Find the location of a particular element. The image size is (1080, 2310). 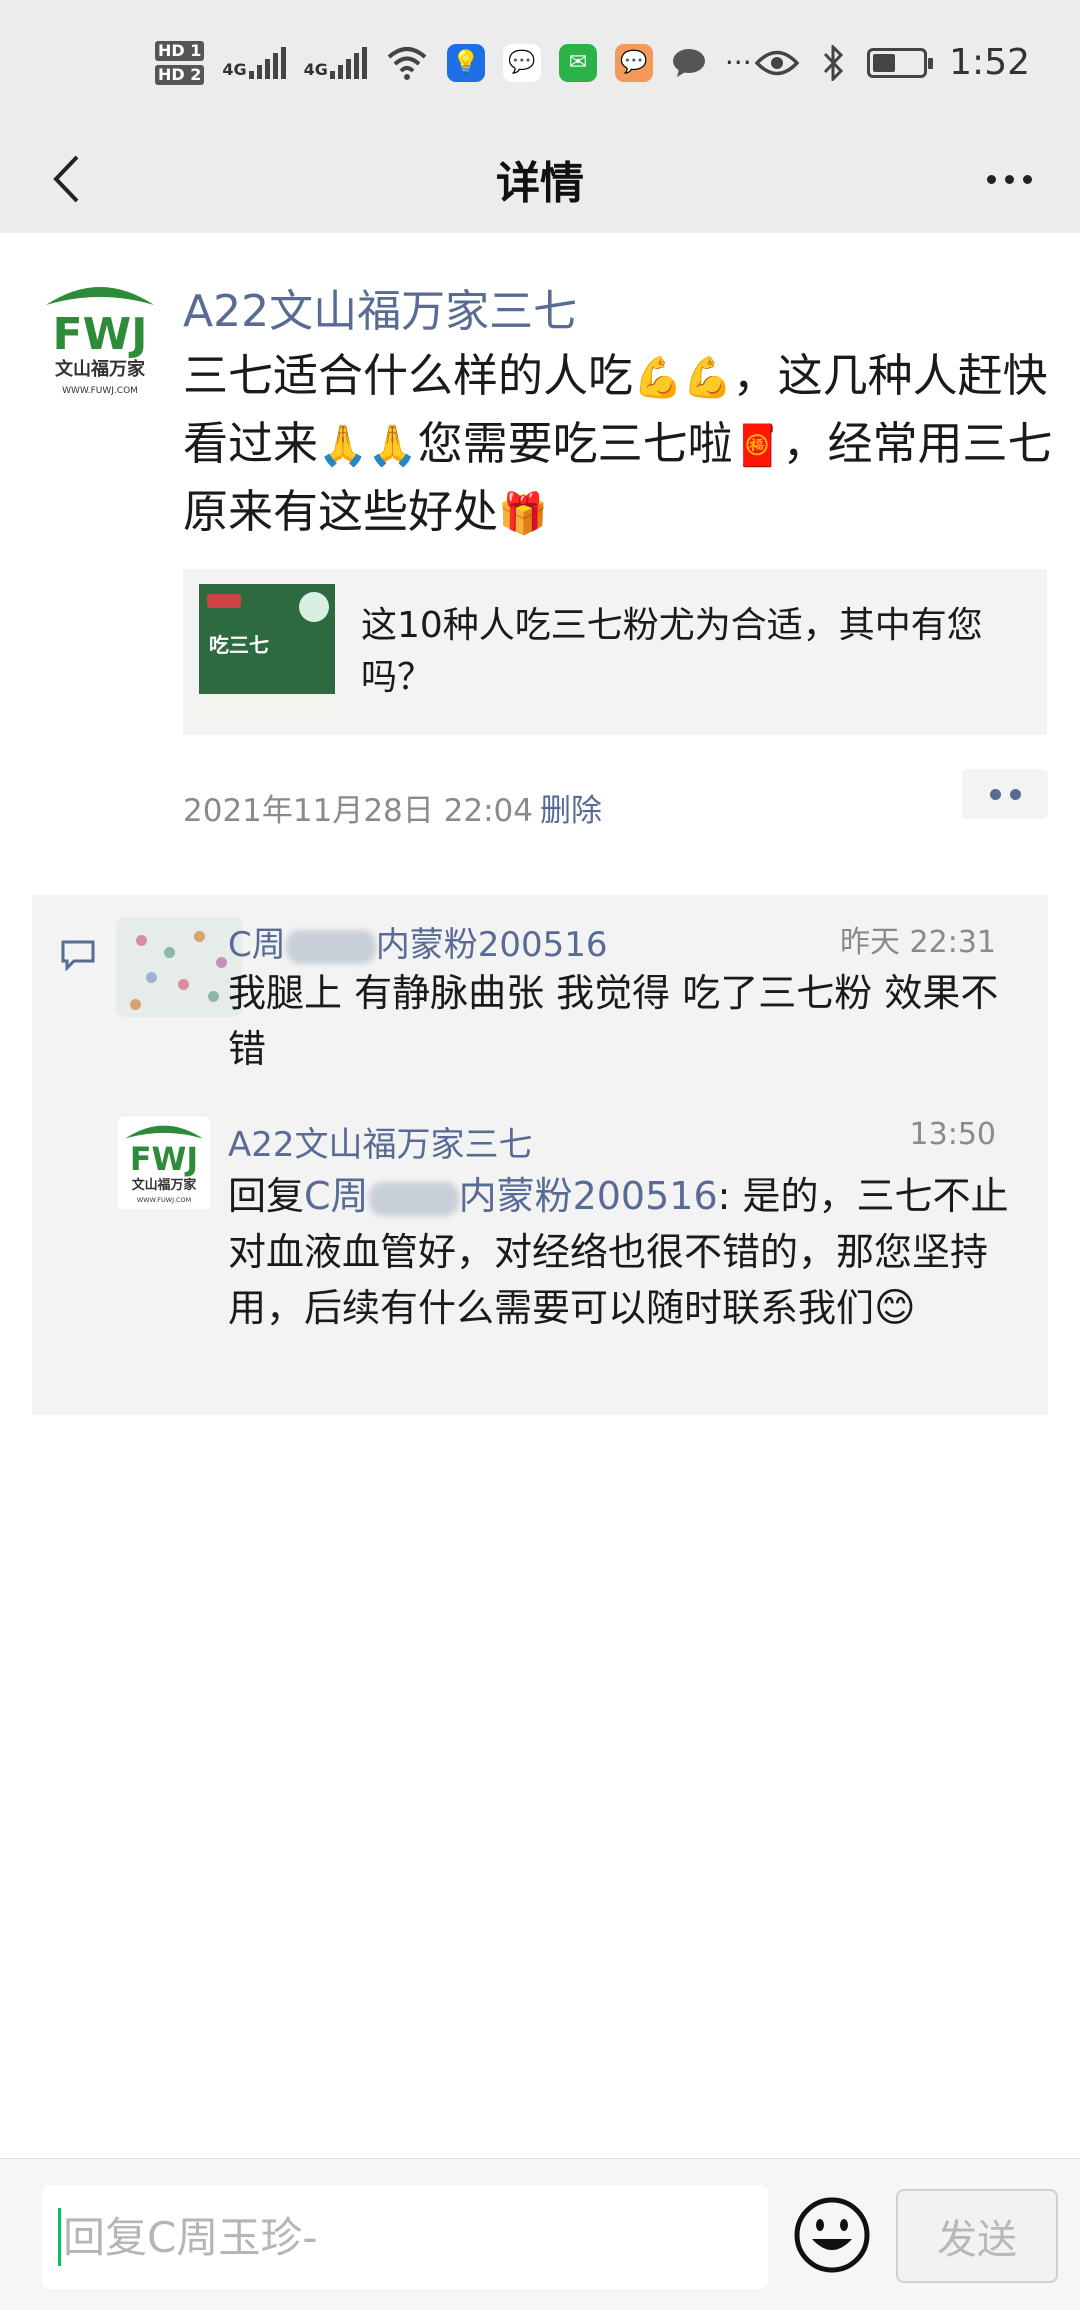

status-left: HD 1 HD 2 4G 4G 💡 💬 ✉ 💬 ··· is located at coordinates (453, 63).